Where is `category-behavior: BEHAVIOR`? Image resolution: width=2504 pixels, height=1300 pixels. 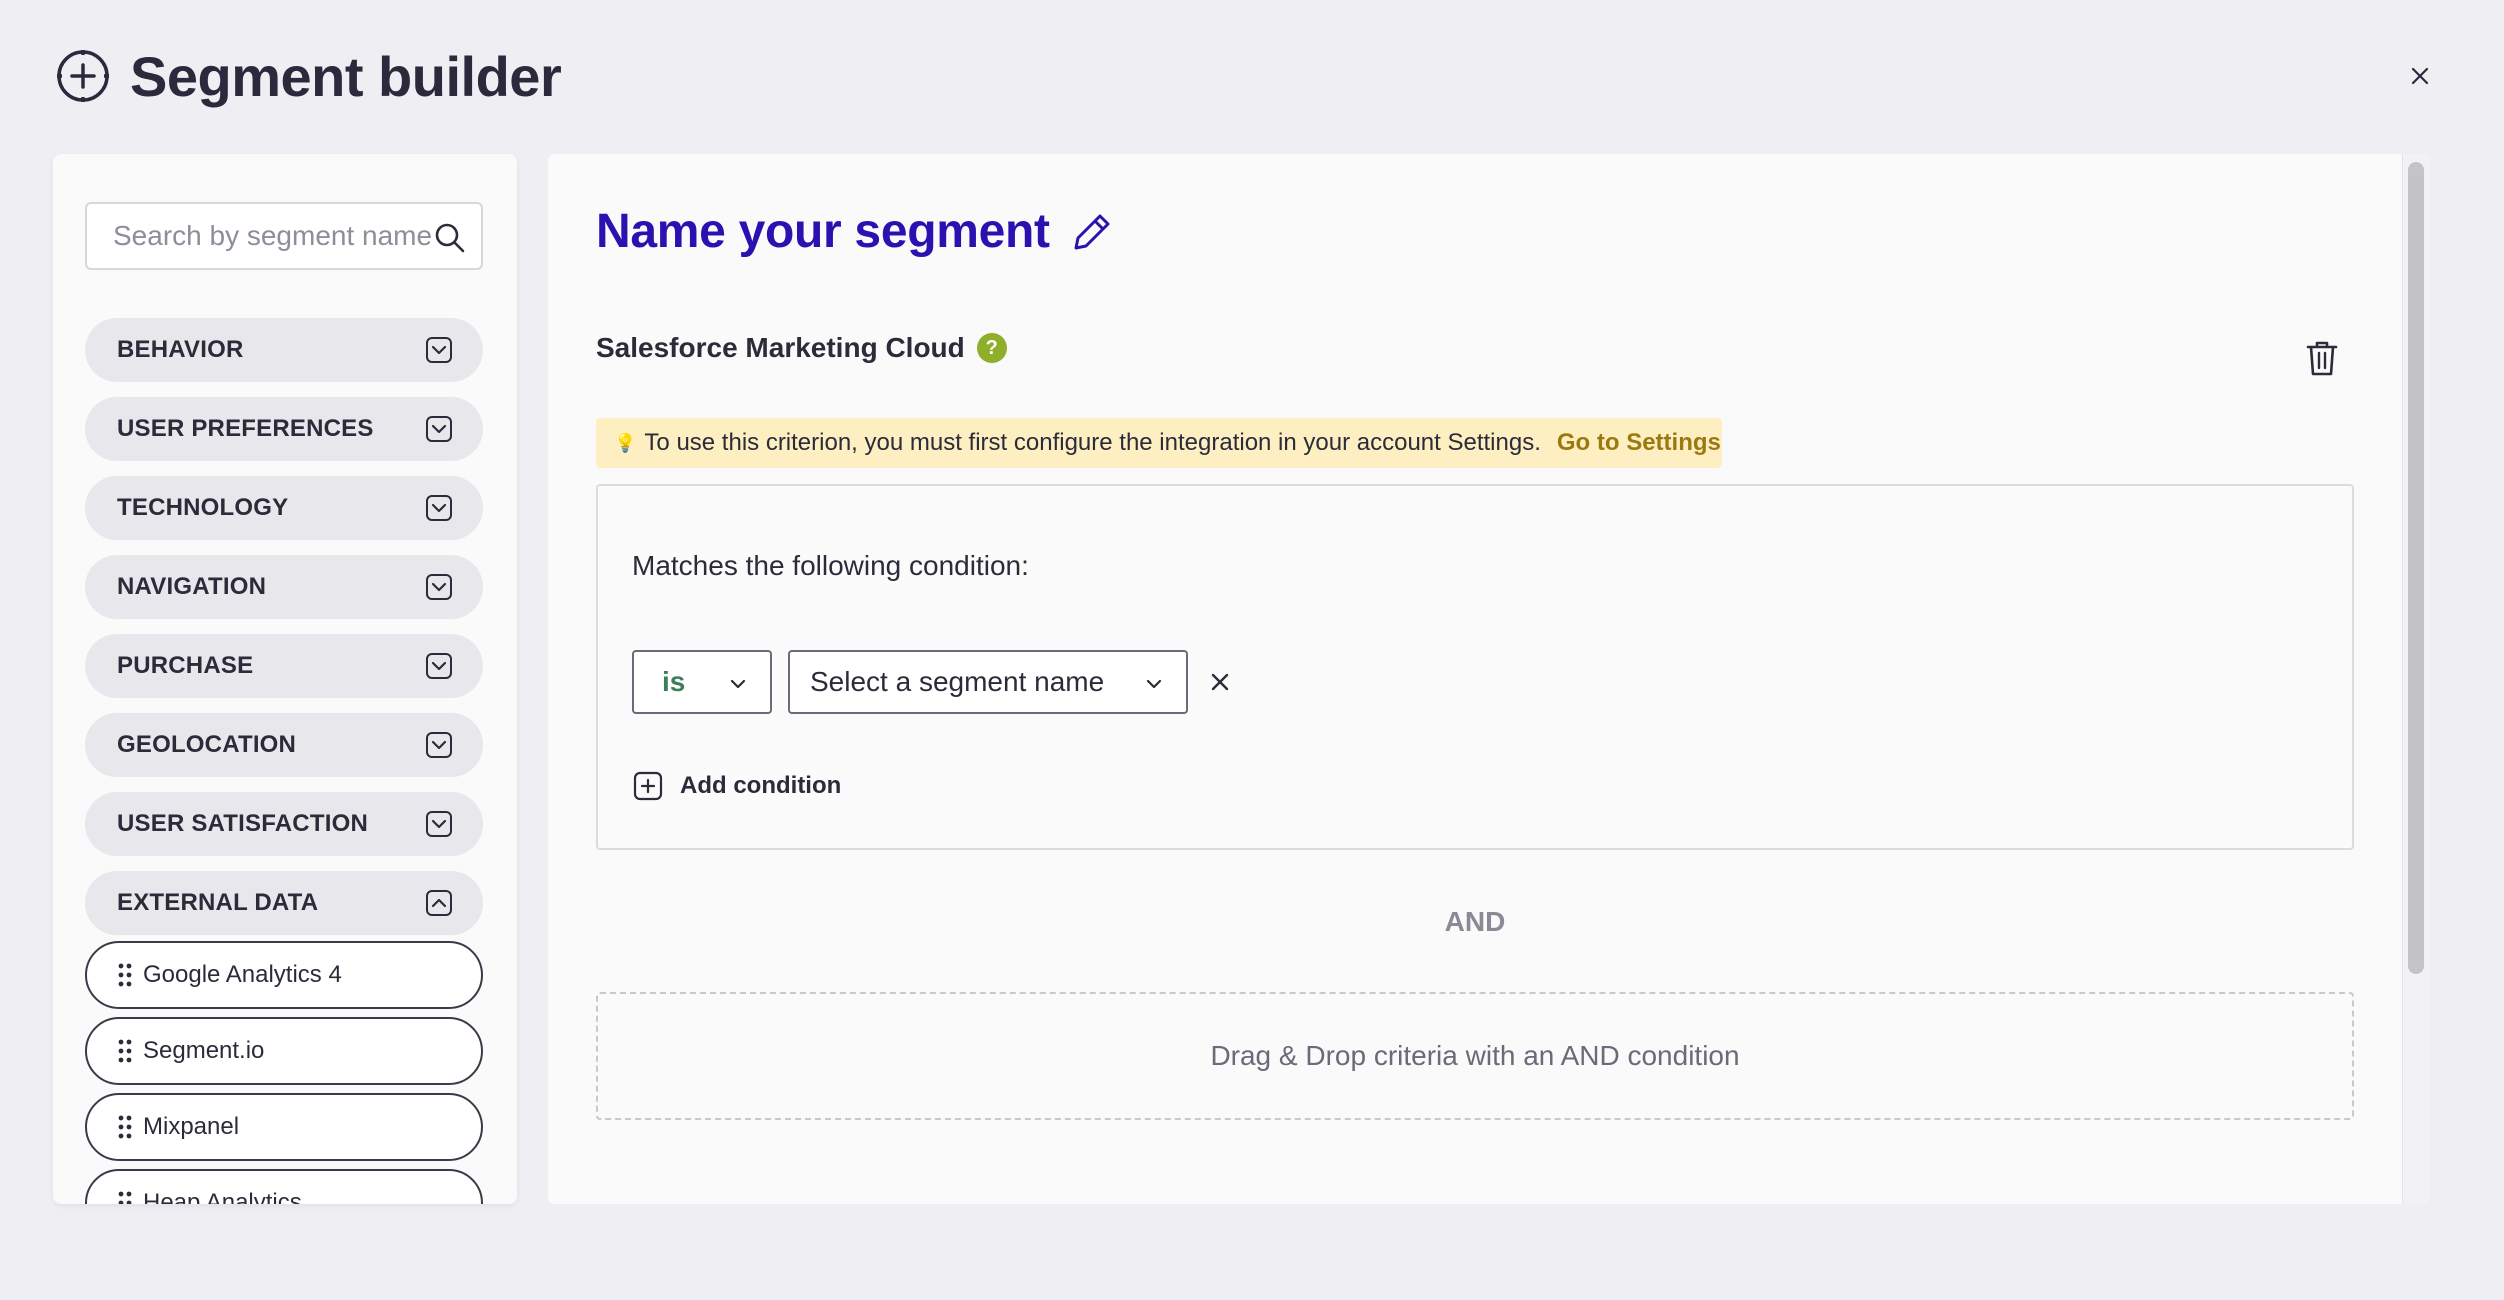 category-behavior: BEHAVIOR is located at coordinates (284, 350).